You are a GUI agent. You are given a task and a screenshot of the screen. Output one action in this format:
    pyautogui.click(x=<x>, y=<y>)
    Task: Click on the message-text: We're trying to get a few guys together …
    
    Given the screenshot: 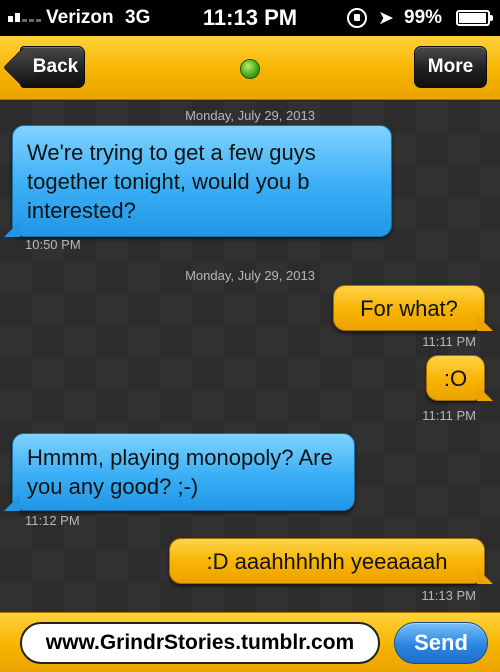 What is the action you would take?
    pyautogui.click(x=171, y=181)
    